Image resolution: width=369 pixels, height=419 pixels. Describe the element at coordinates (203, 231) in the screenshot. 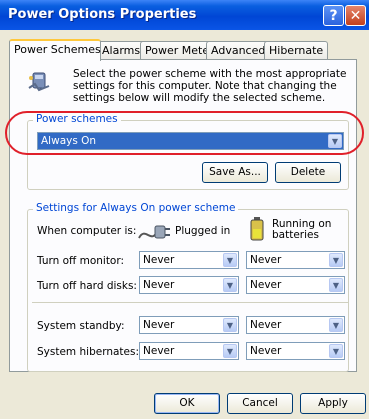

I see `plugged-in-label: Plugged in` at that location.